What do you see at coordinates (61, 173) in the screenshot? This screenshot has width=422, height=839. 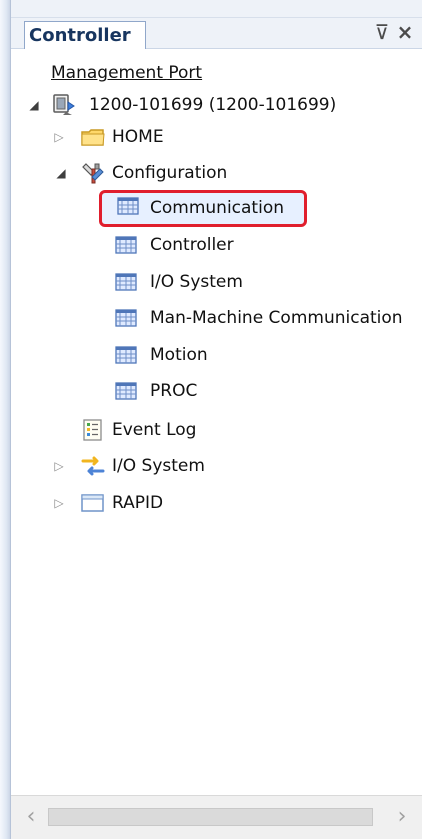 I see `configuration-expanded-icon: ◢` at bounding box center [61, 173].